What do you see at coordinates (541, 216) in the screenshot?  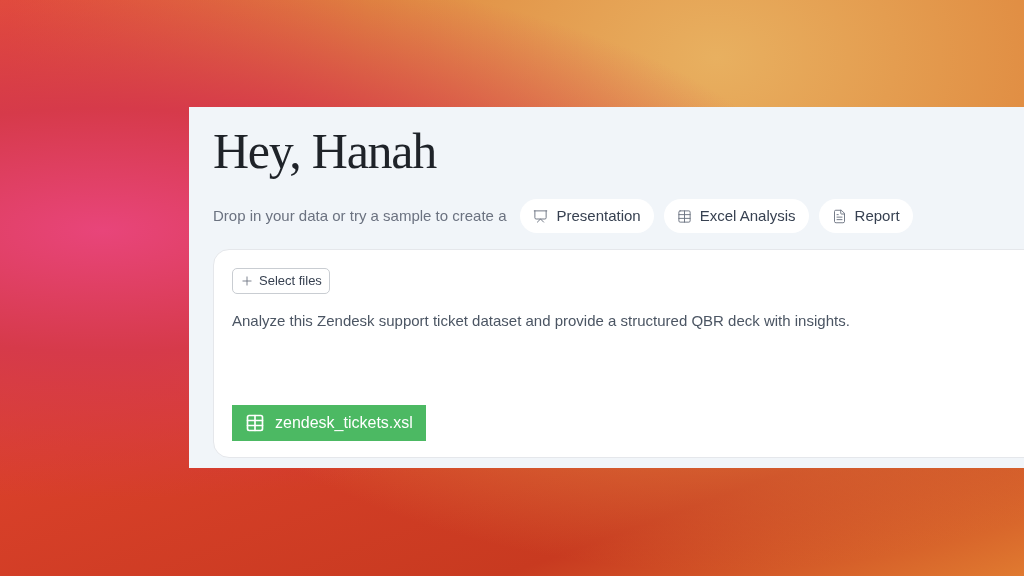 I see `presentation-icon` at bounding box center [541, 216].